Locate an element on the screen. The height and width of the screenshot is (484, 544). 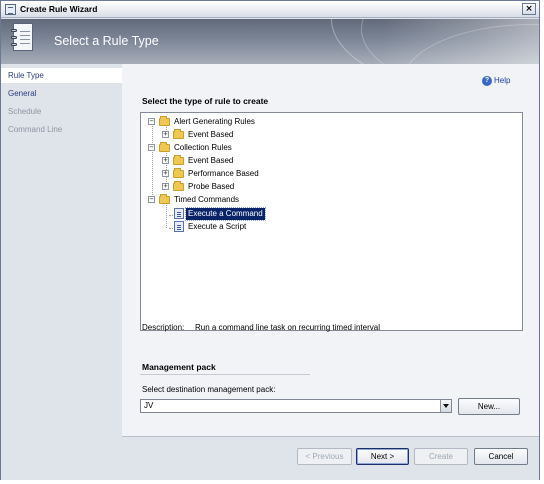
wizard-footer: < Previous Next > Create Cancel is located at coordinates (330, 458).